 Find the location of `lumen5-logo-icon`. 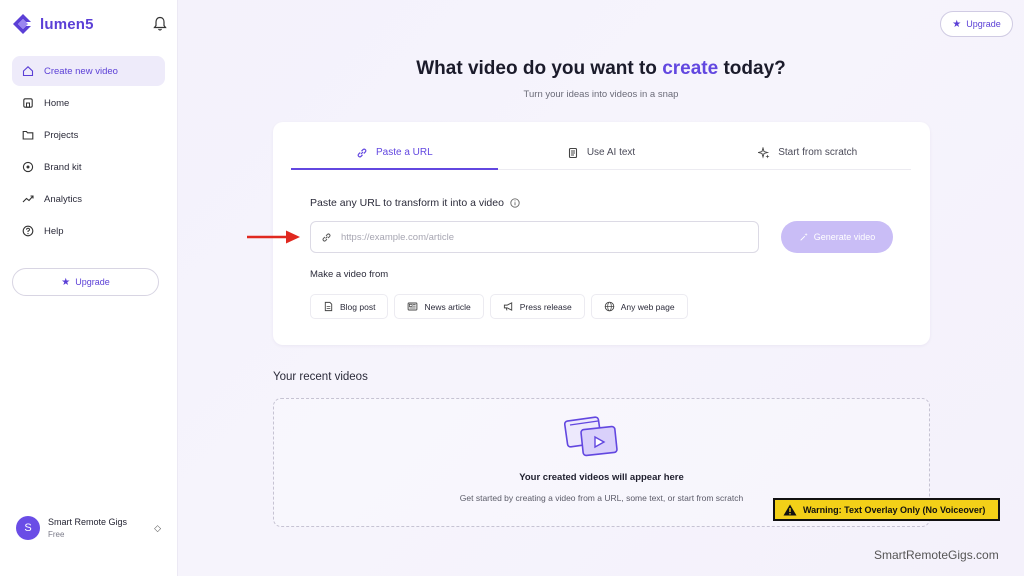

lumen5-logo-icon is located at coordinates (22, 24).